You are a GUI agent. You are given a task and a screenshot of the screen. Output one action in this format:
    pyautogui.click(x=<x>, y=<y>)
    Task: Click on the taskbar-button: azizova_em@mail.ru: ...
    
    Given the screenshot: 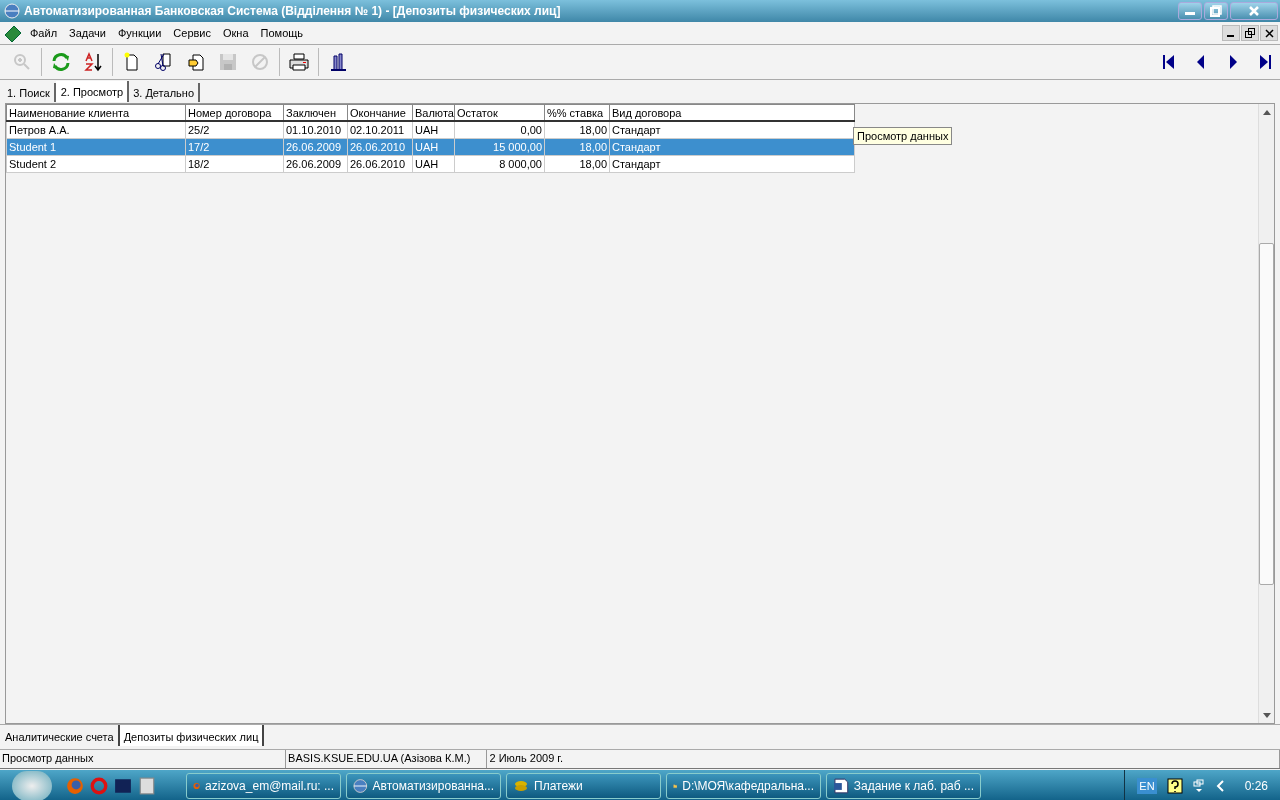 What is the action you would take?
    pyautogui.click(x=263, y=786)
    